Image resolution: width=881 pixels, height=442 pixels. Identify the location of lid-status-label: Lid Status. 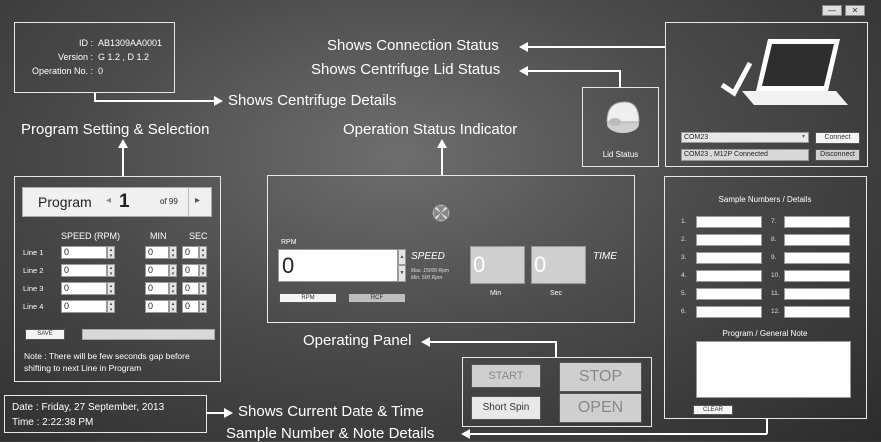
(620, 154).